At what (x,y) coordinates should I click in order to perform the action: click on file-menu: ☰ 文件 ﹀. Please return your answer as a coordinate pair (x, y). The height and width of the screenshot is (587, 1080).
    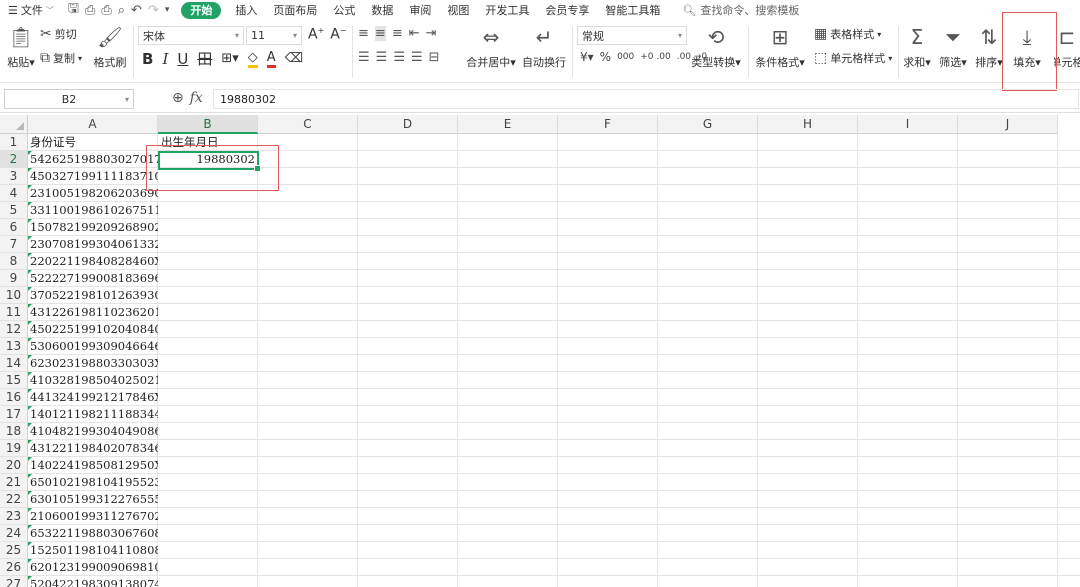
    Looking at the image, I should click on (31, 10).